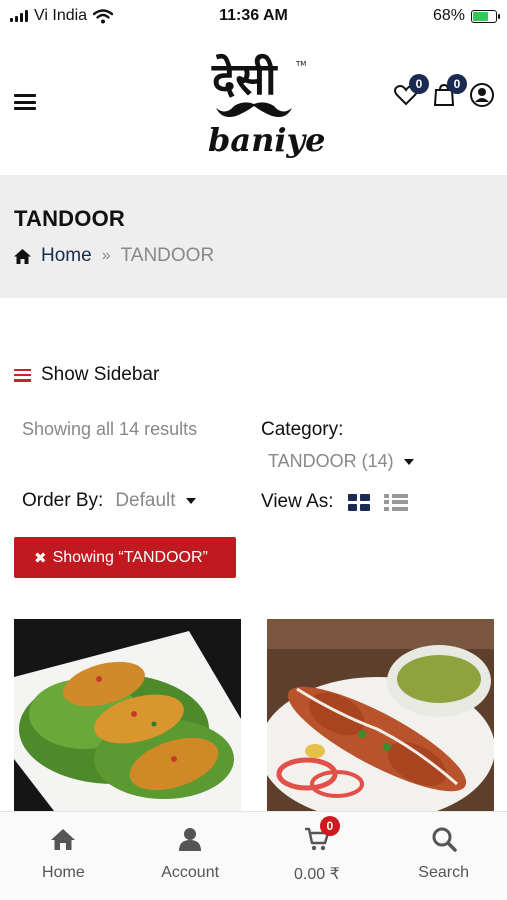 The image size is (507, 900). I want to click on breadcrumb-home-label: Home, so click(66, 255).